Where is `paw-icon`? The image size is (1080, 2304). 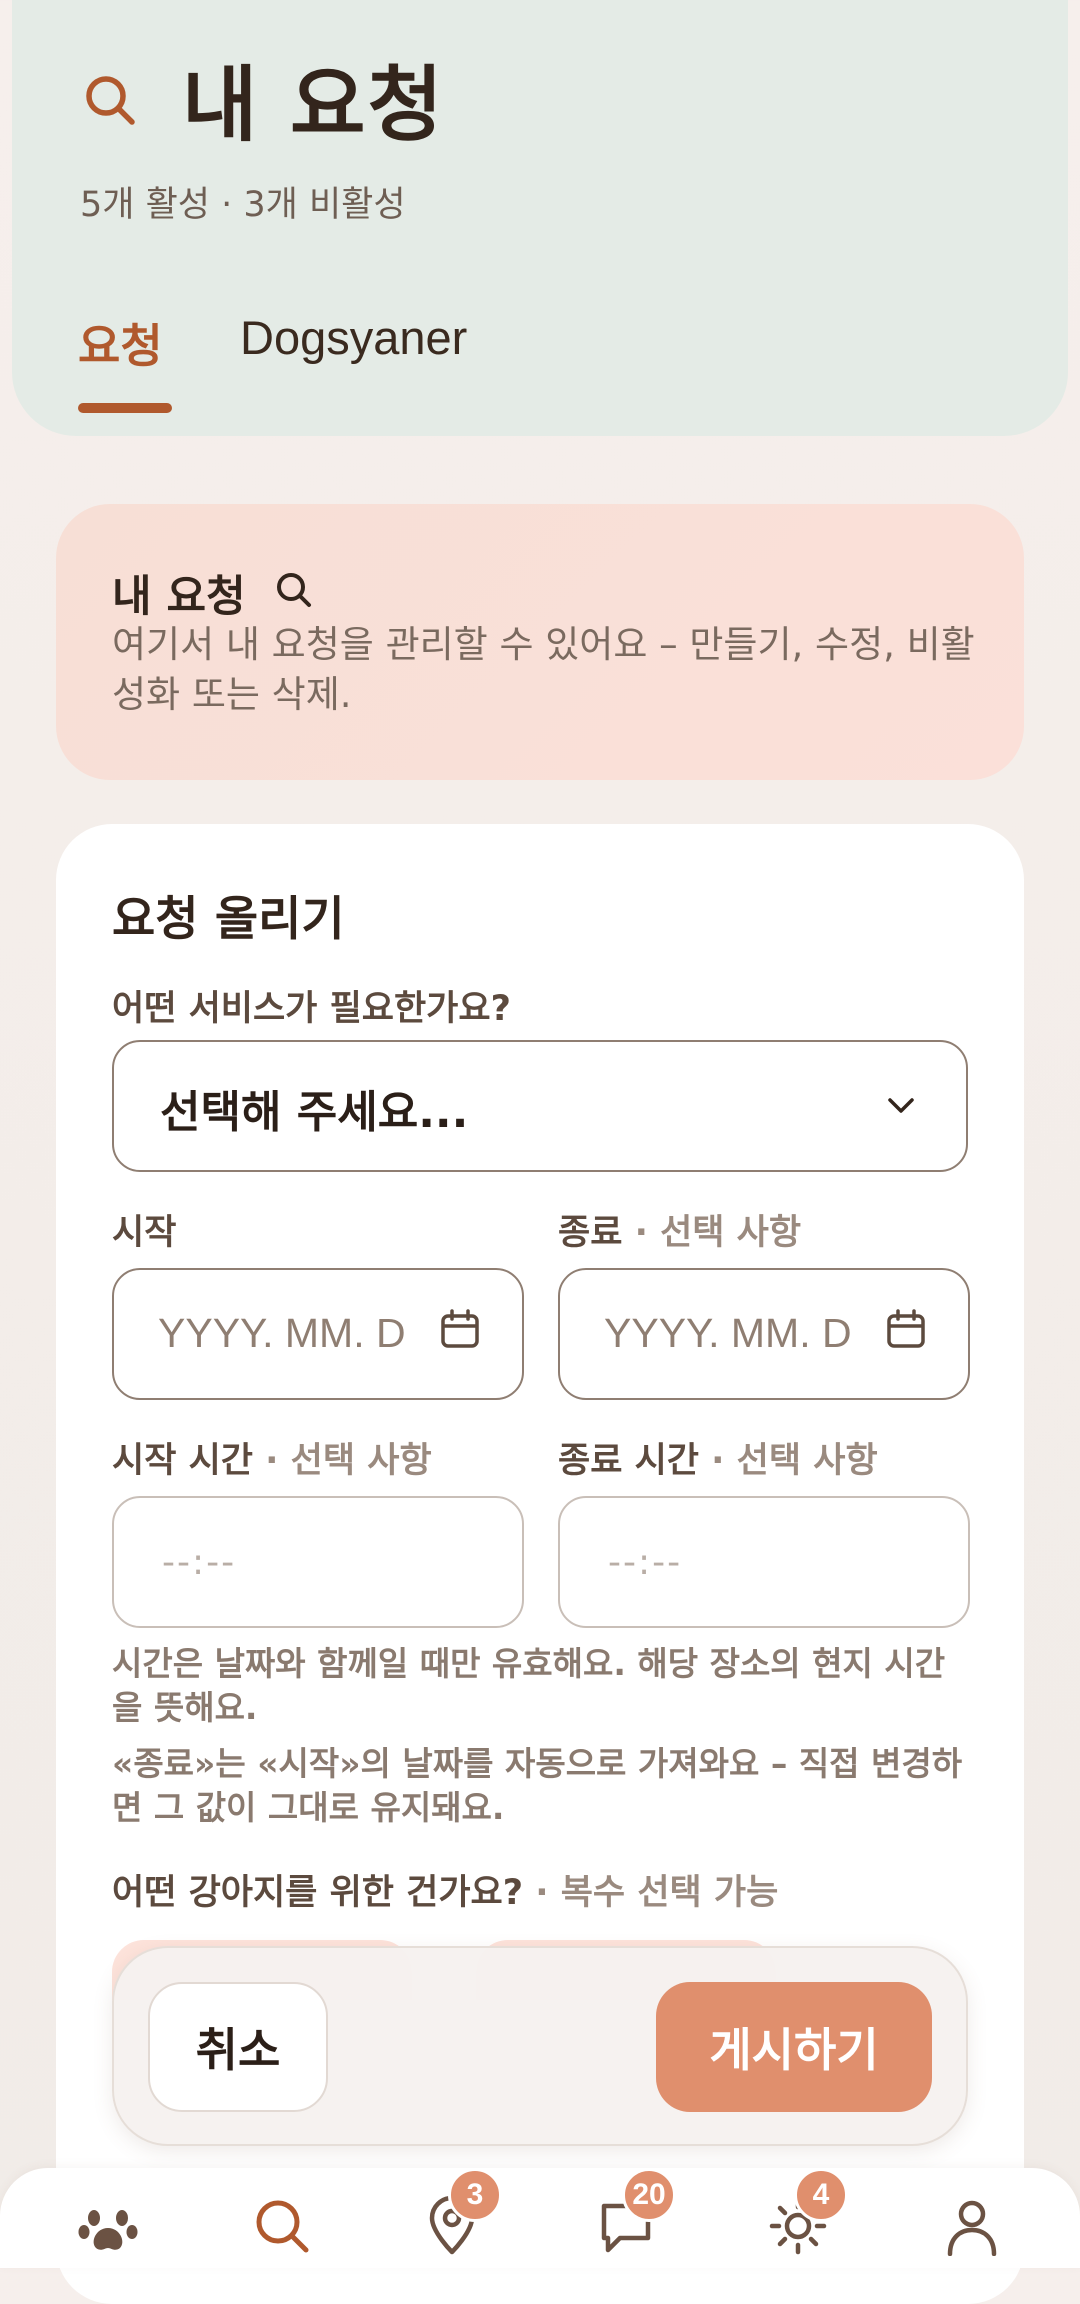 paw-icon is located at coordinates (108, 2230).